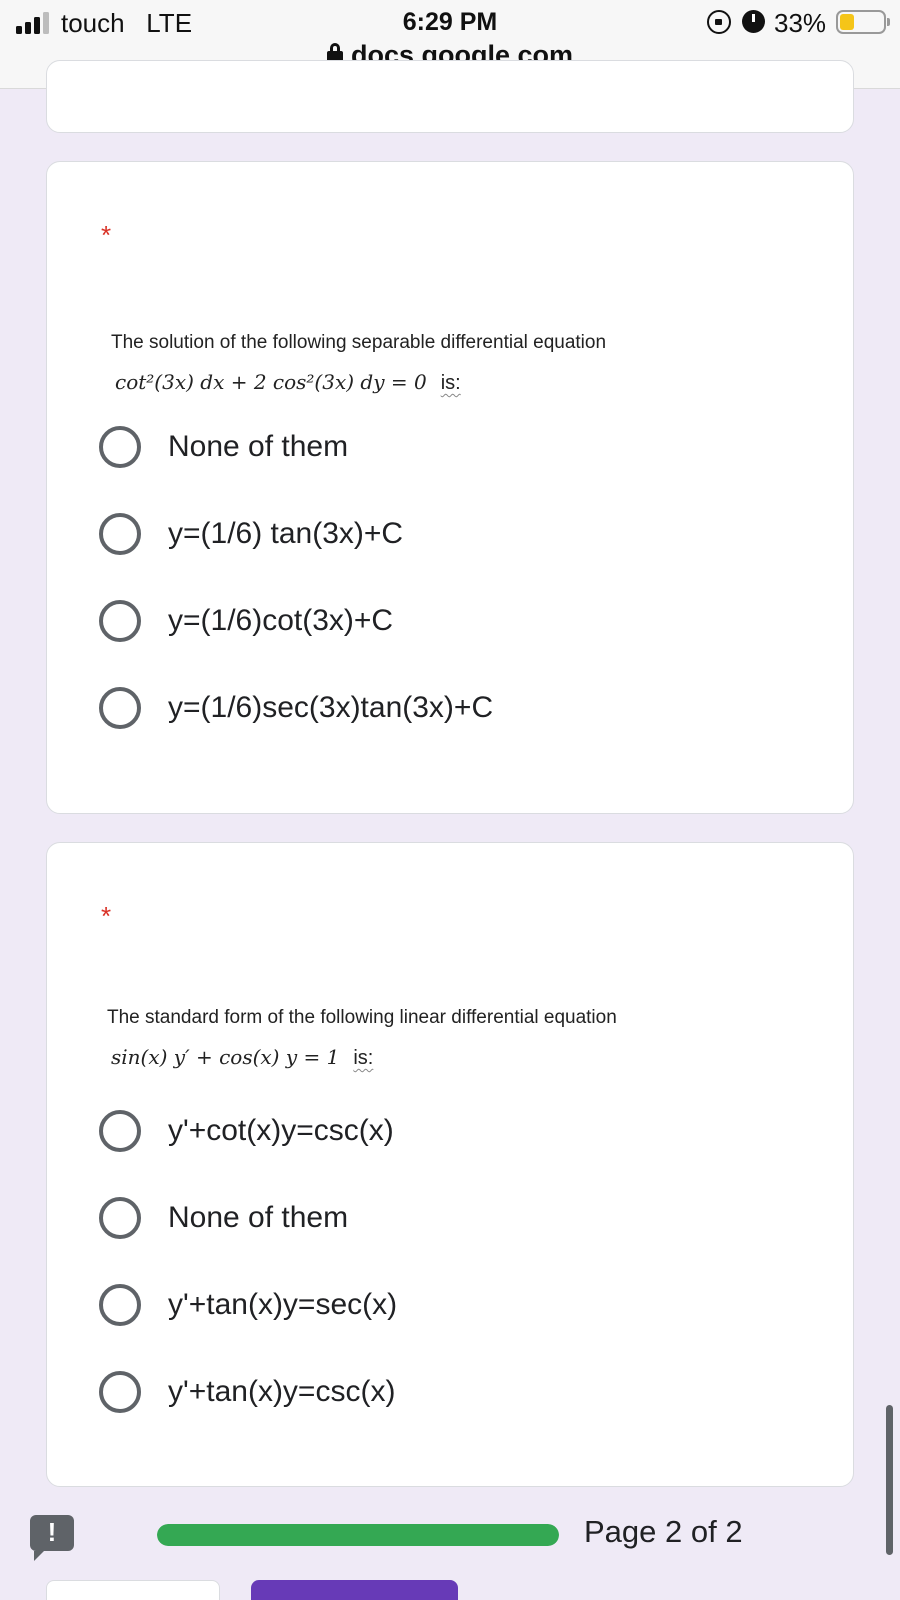 Image resolution: width=900 pixels, height=1600 pixels. What do you see at coordinates (281, 1130) in the screenshot?
I see `option-label: y'+cot(x)y=csc(x)` at bounding box center [281, 1130].